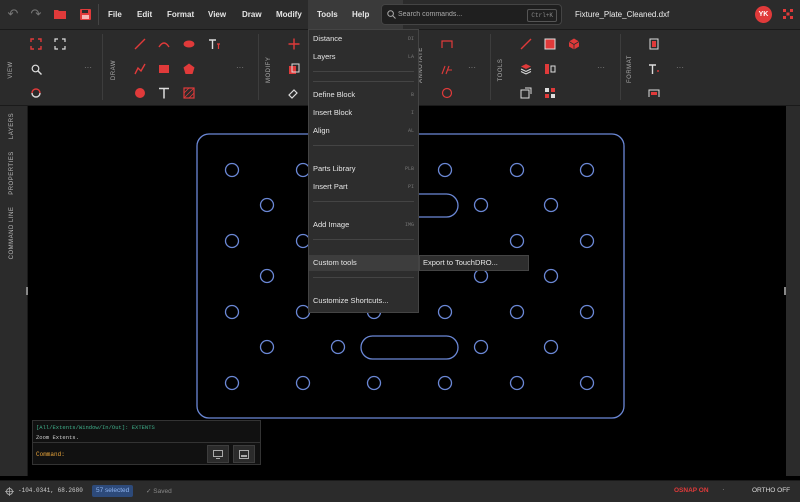 This screenshot has width=800, height=502. I want to click on move-tool-icon, so click(294, 44).